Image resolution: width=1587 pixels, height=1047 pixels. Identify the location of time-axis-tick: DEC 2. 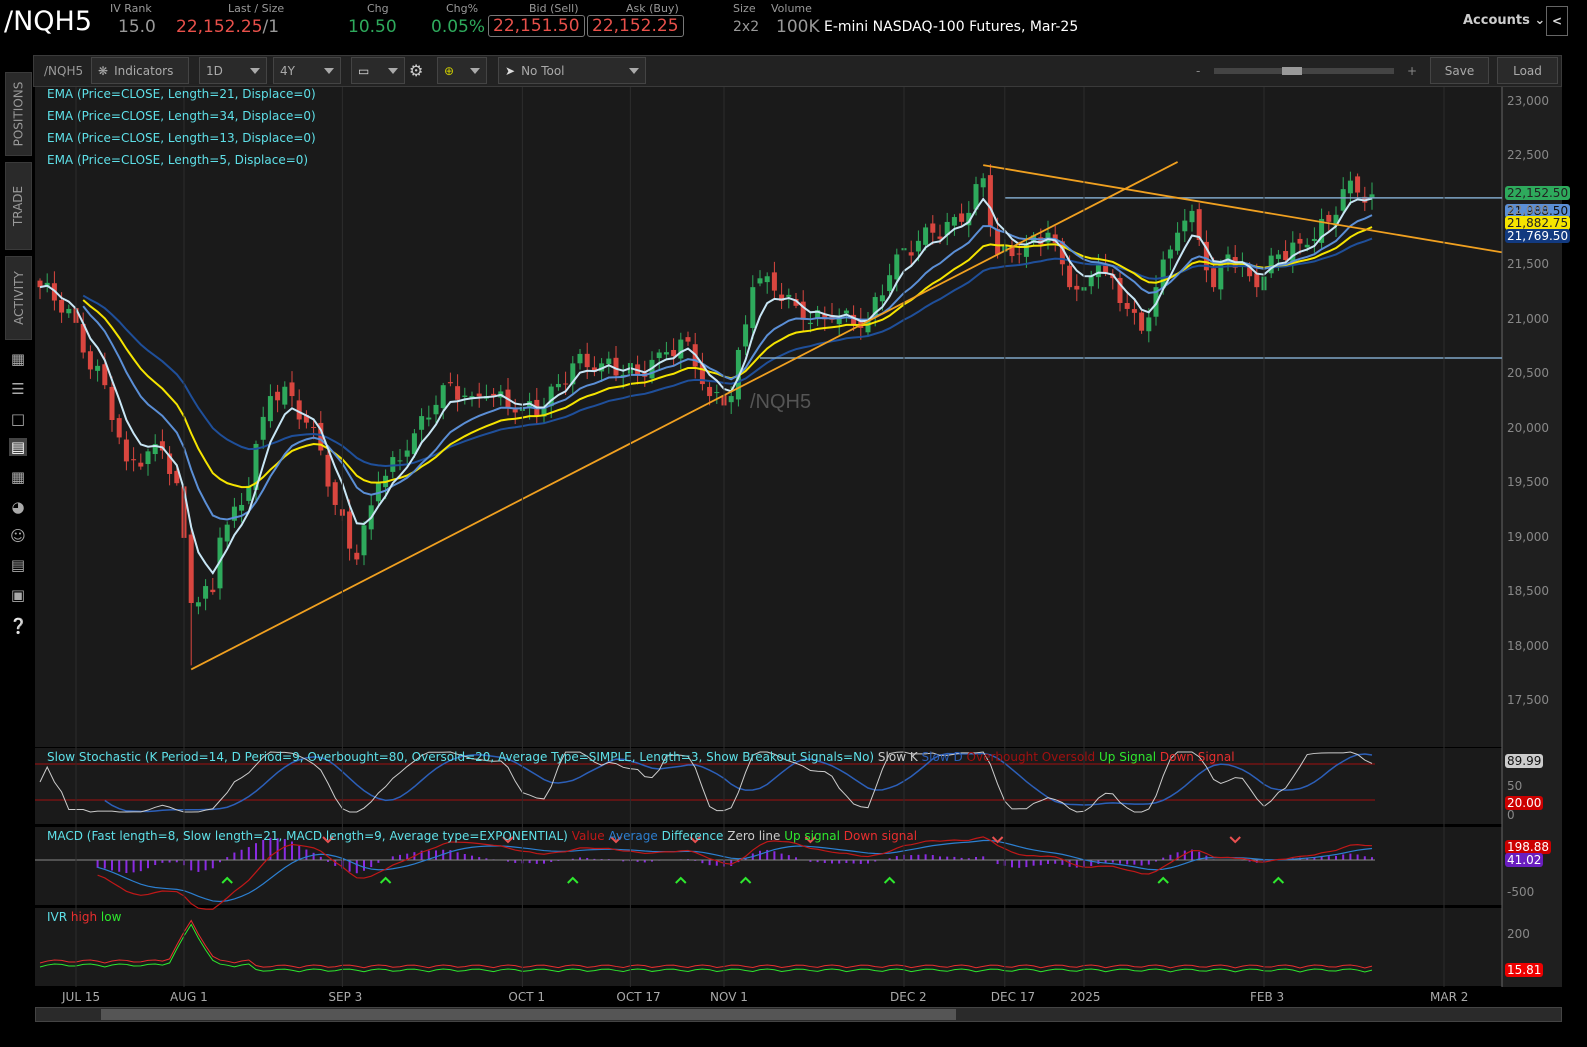
(908, 997).